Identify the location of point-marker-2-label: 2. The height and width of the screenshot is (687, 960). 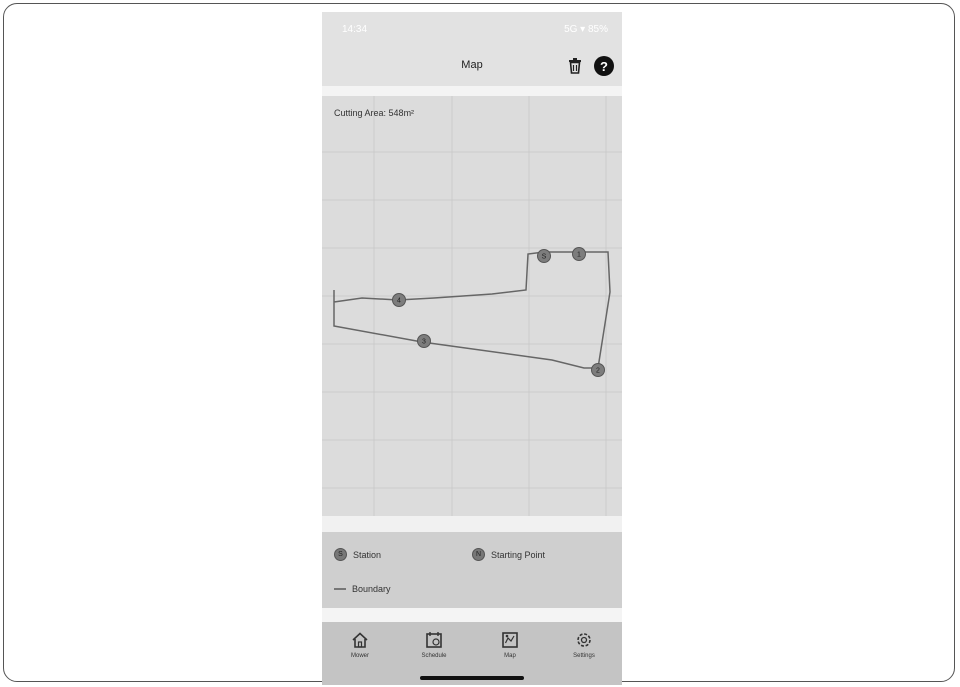
(598, 371).